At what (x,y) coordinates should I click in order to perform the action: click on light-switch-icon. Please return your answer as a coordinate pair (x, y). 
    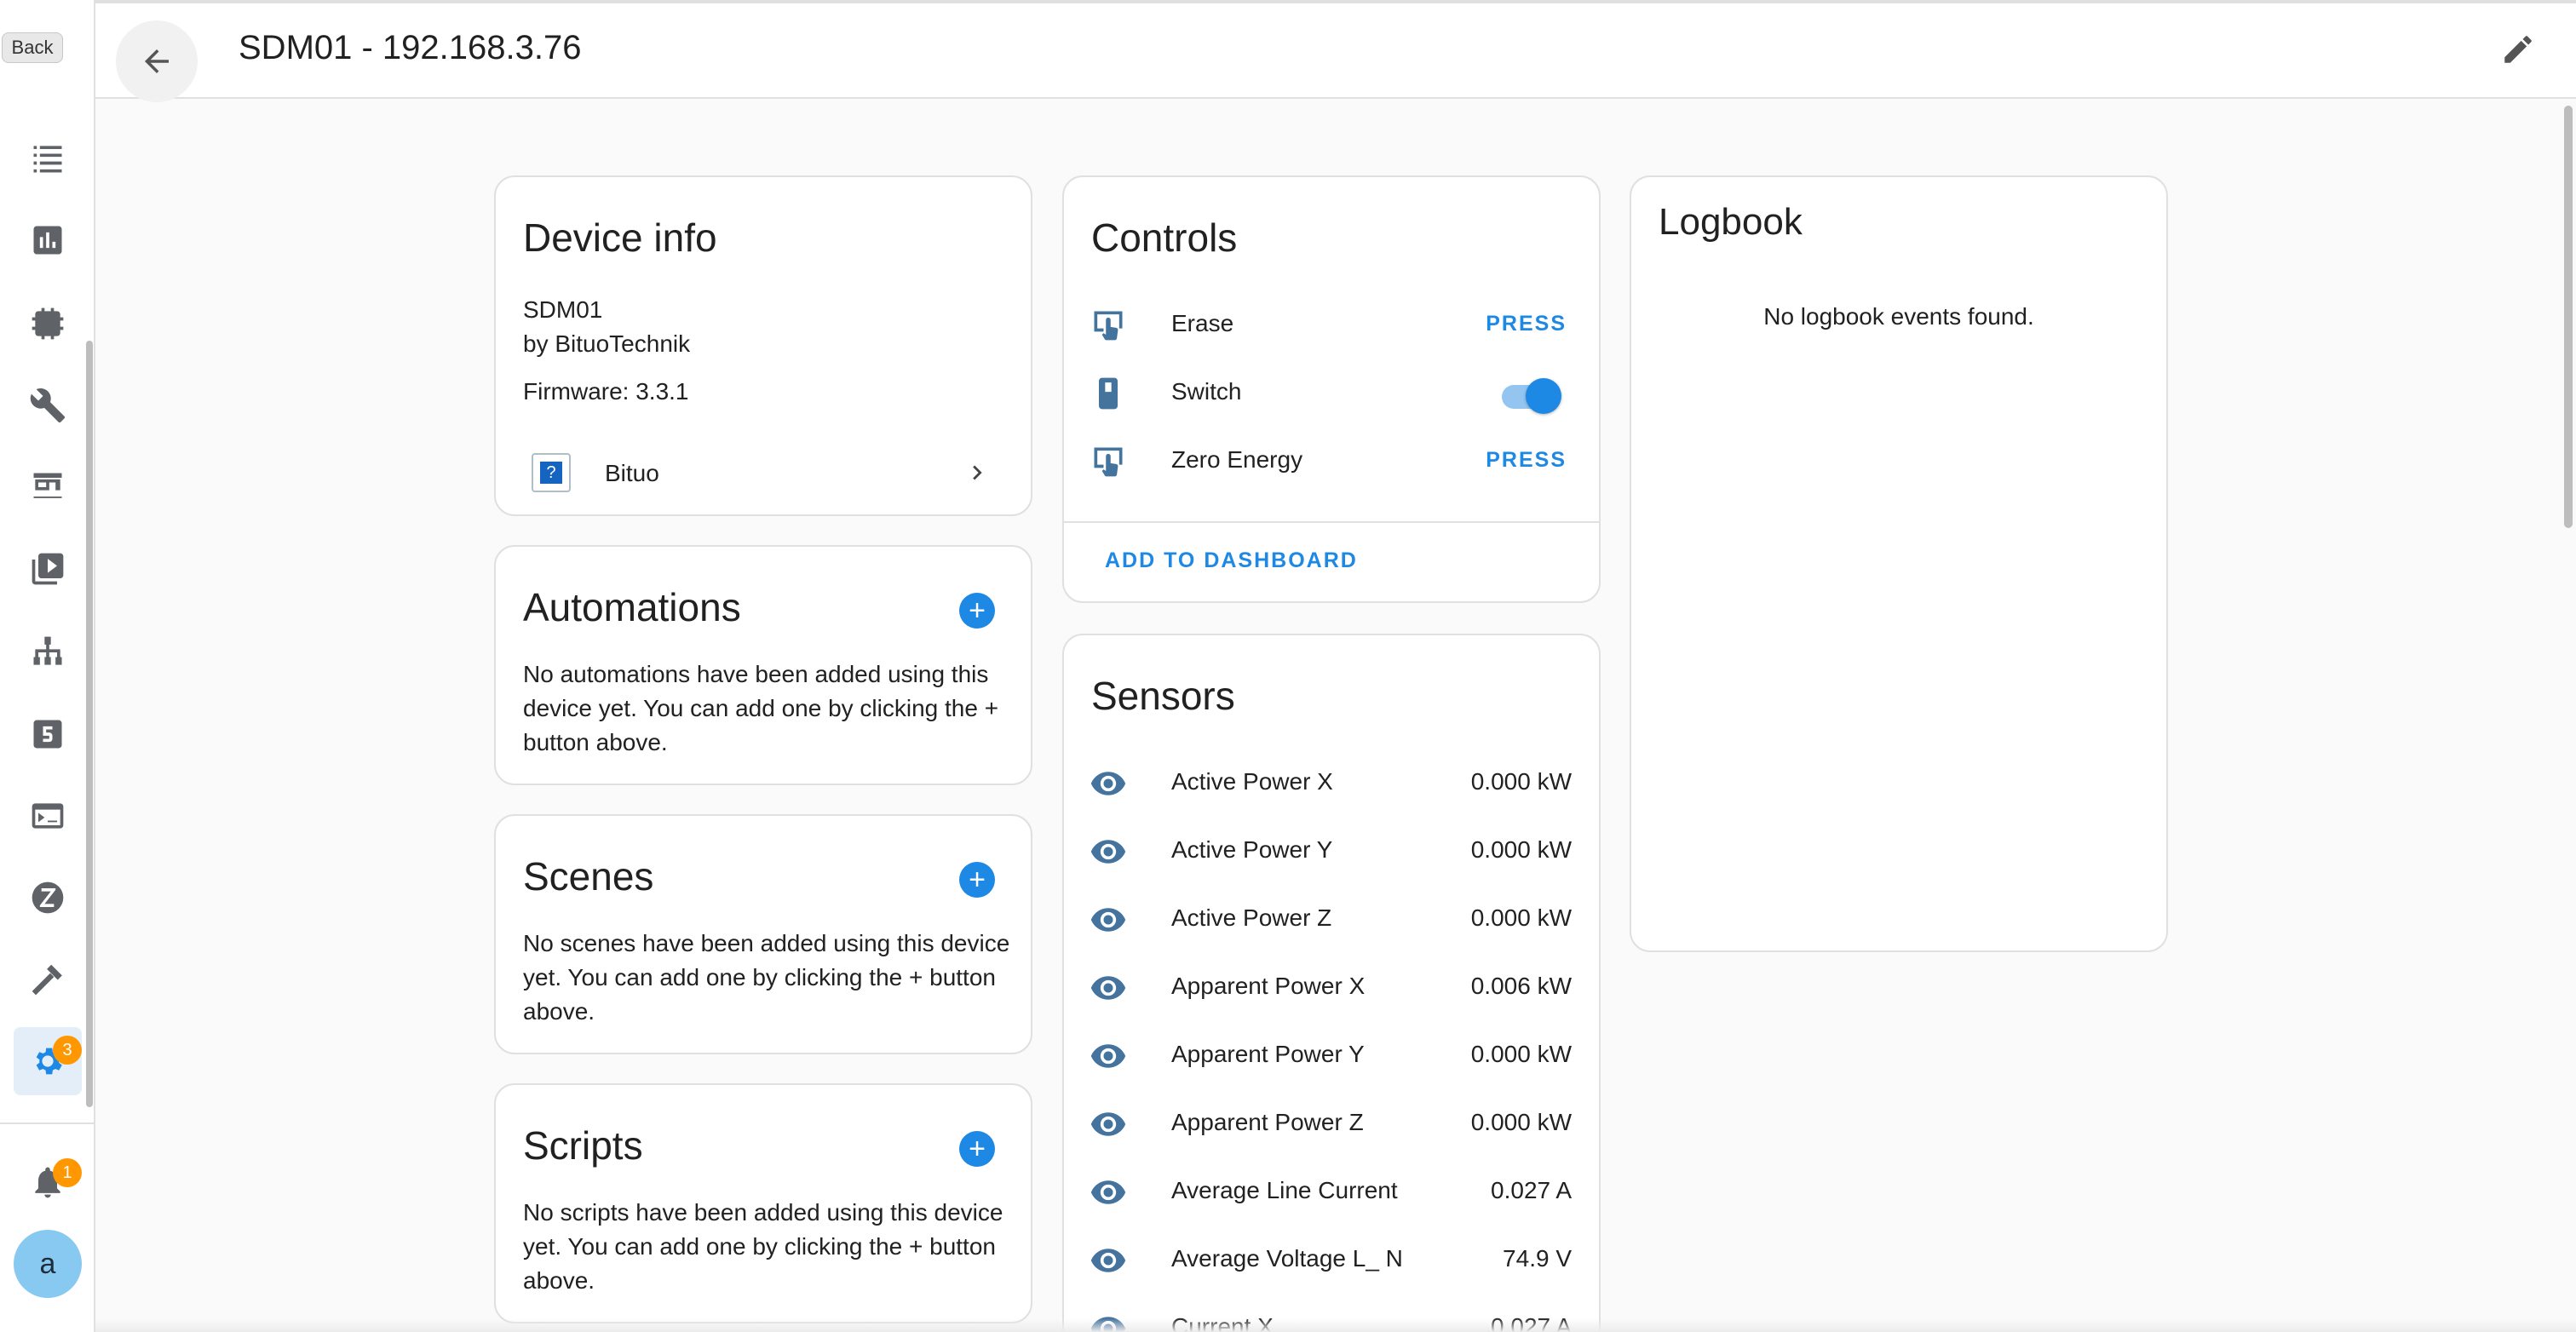
    Looking at the image, I should click on (1108, 393).